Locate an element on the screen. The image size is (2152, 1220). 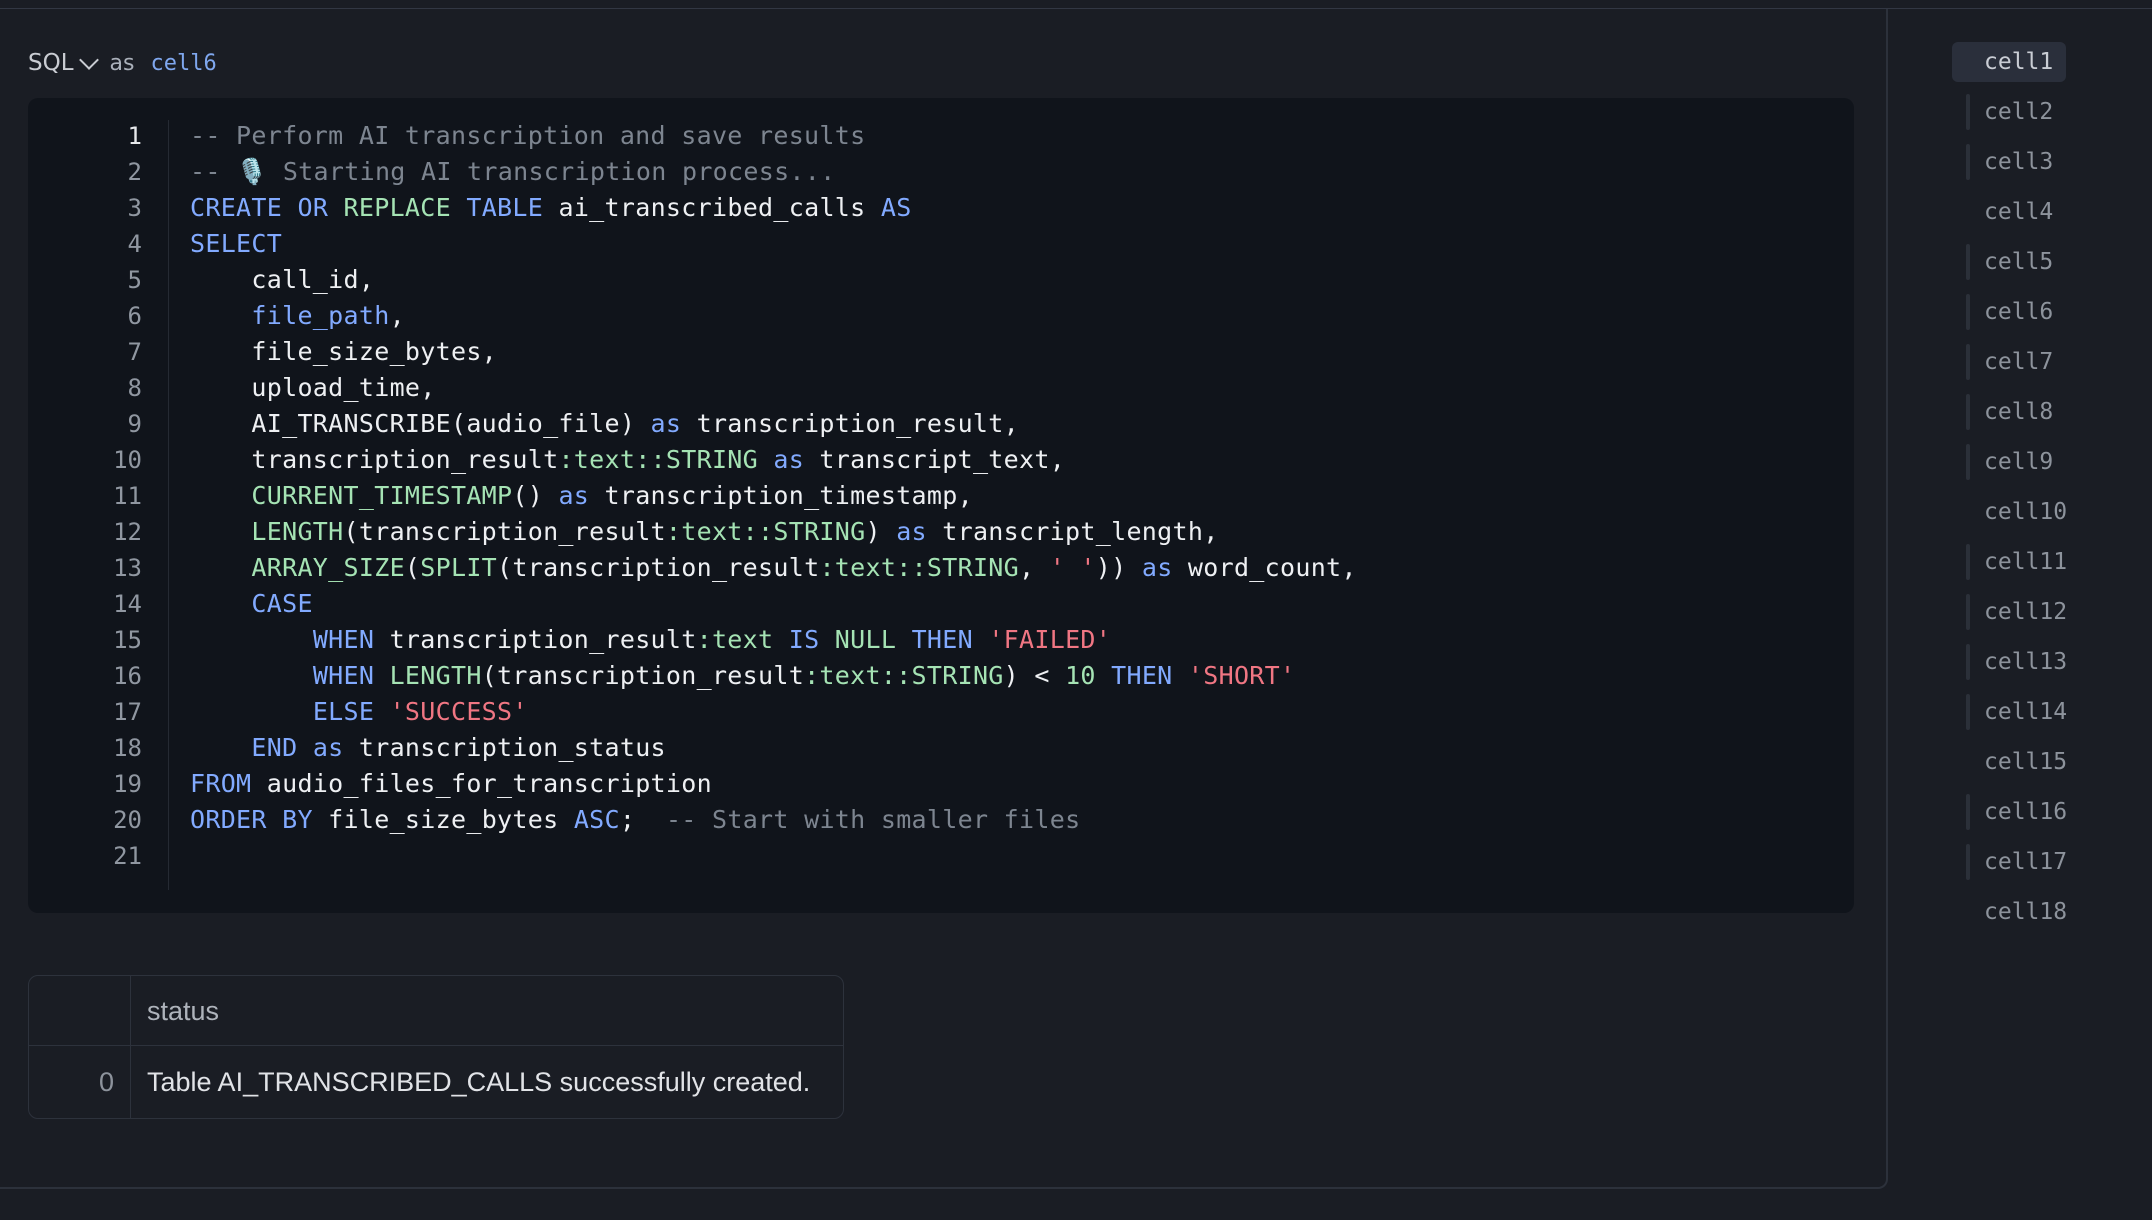
code-line: file_path, is located at coordinates (773, 316).